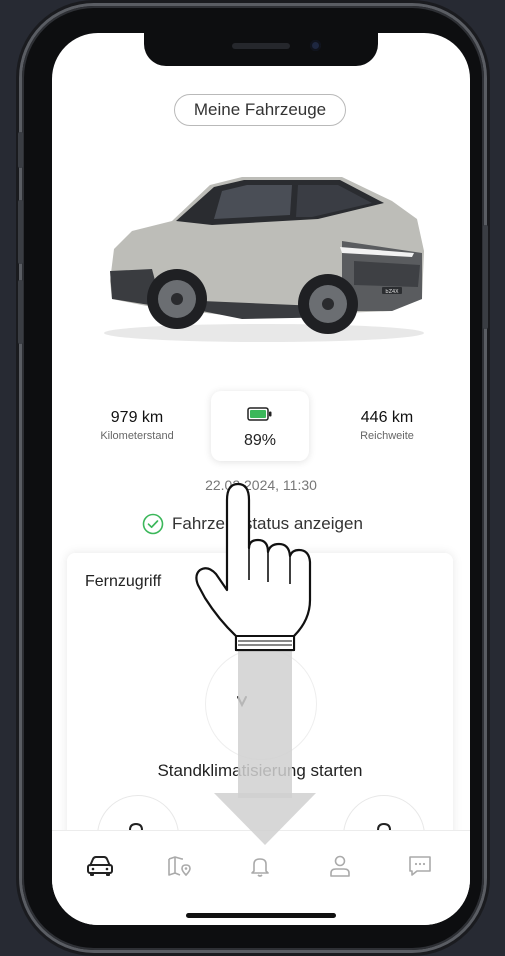  I want to click on my-vehicles-button: Meine Fahrzeuge, so click(260, 110).